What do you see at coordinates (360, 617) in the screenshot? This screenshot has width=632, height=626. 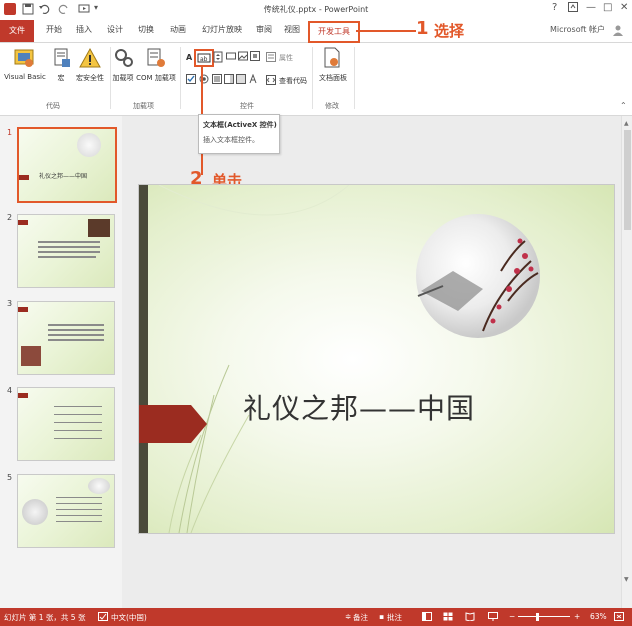 I see `notes-button: 备注` at bounding box center [360, 617].